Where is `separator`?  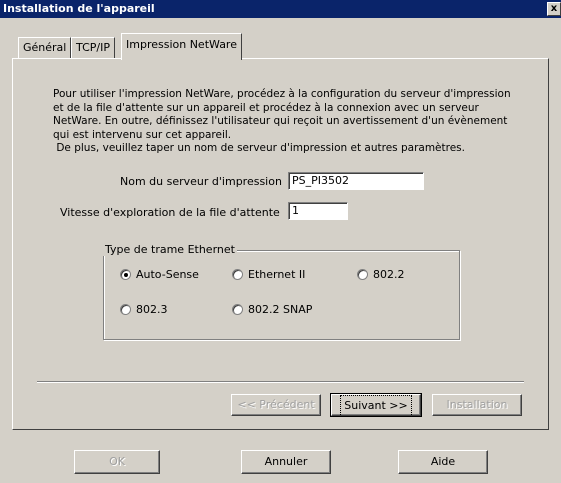 separator is located at coordinates (280, 382).